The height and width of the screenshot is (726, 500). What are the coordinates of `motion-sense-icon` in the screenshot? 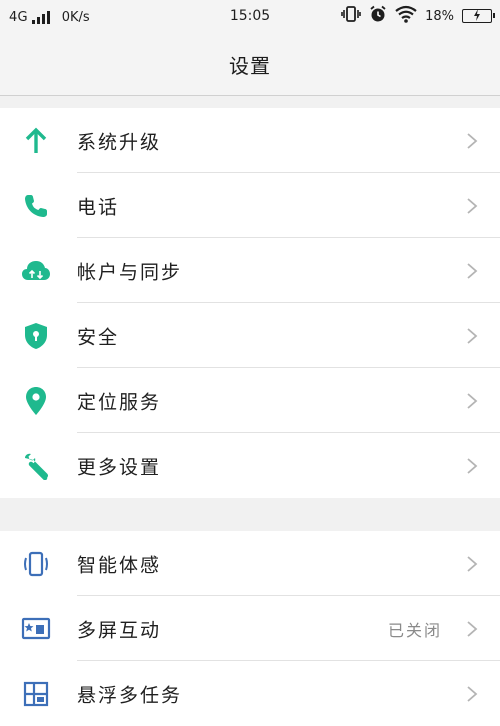 It's located at (36, 564).